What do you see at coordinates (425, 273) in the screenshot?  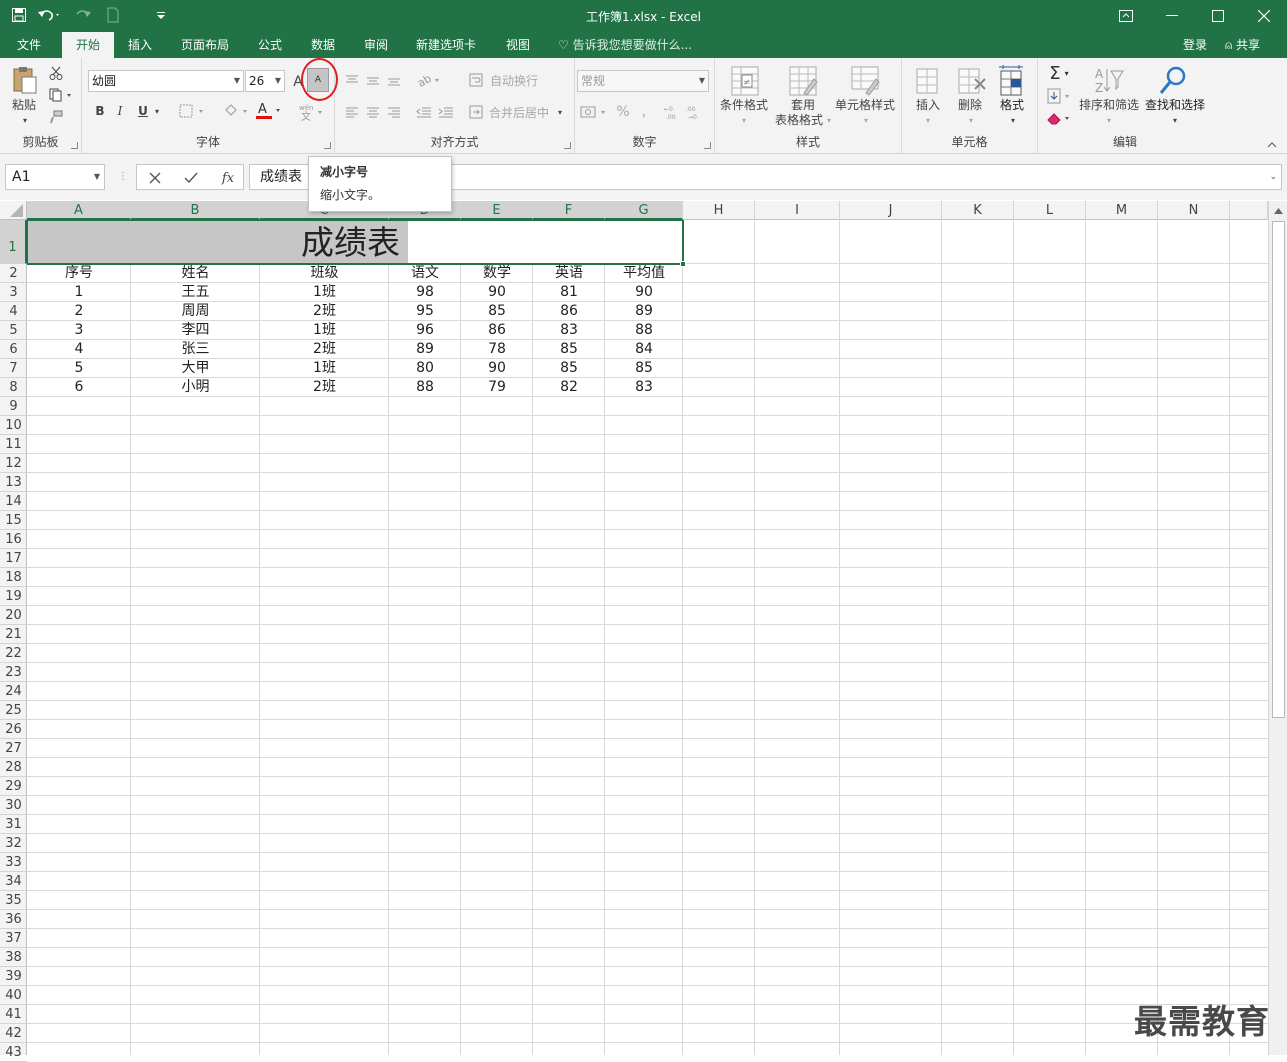 I see `header-cell: 语文` at bounding box center [425, 273].